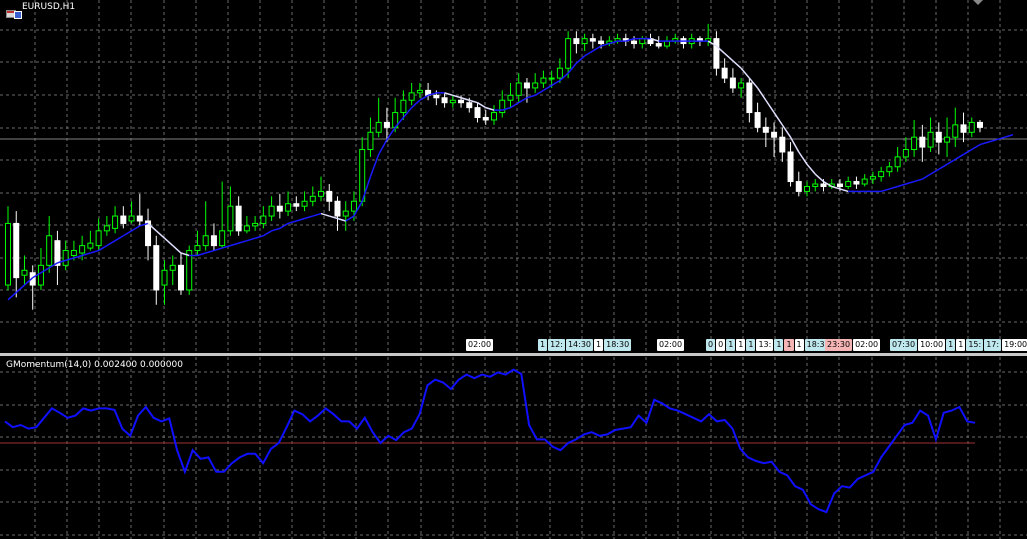  Describe the element at coordinates (618, 345) in the screenshot. I see `time-label: 18:30` at that location.